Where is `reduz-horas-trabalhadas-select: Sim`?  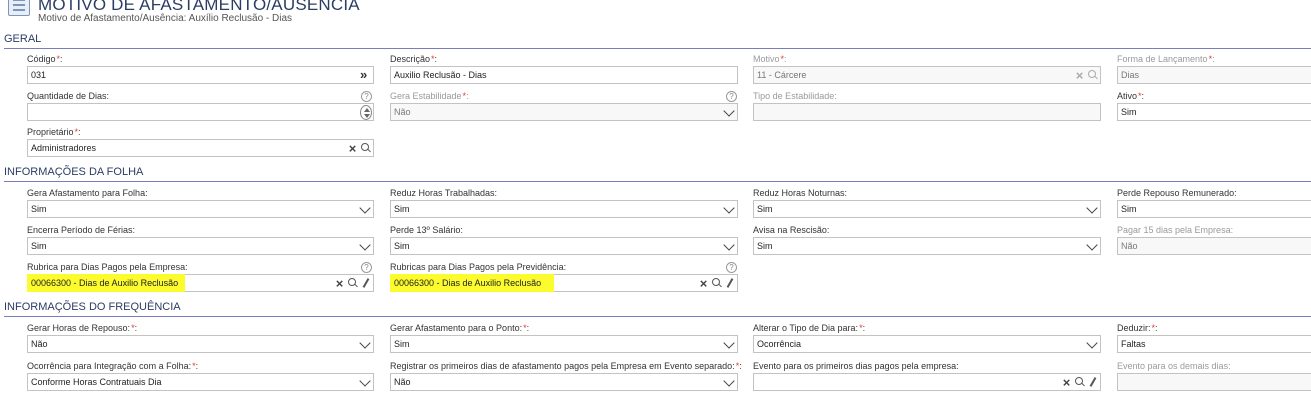 reduz-horas-trabalhadas-select: Sim is located at coordinates (564, 209).